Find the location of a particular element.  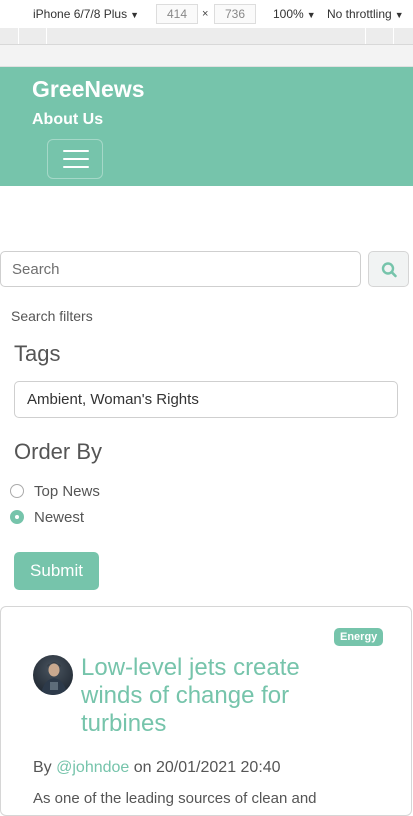

article-byline: By @johndoe on 20/01/2021 20:40 is located at coordinates (157, 768).